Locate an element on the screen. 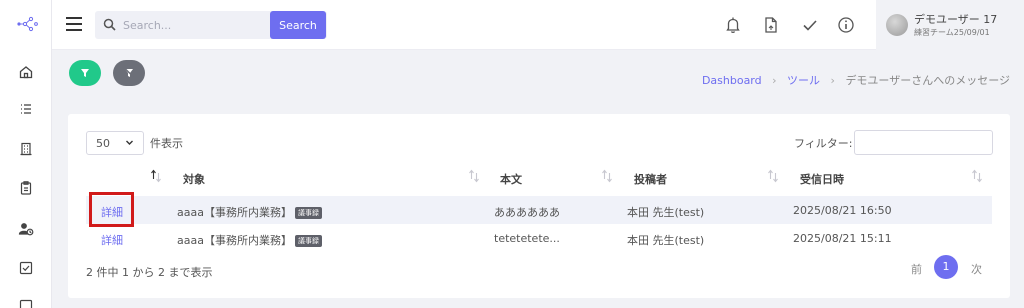  column-header-target: 対象 is located at coordinates (194, 179).